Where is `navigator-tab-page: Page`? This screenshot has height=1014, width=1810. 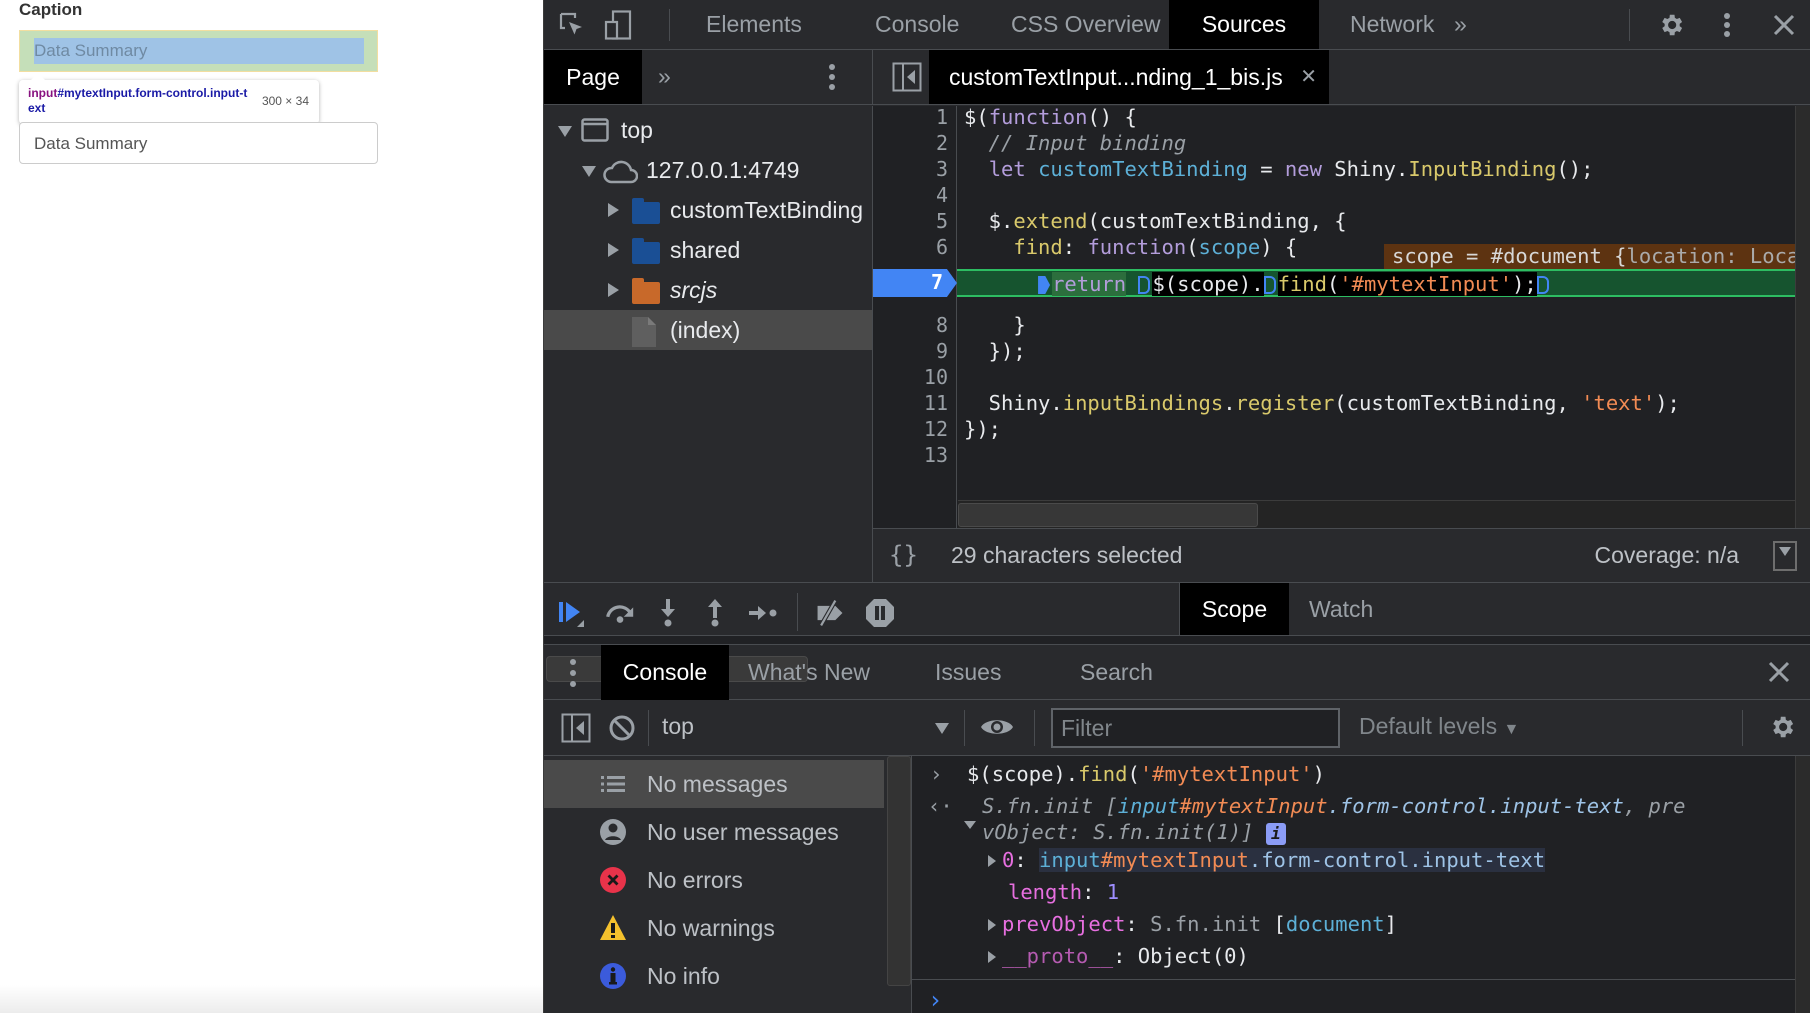 navigator-tab-page: Page is located at coordinates (593, 77).